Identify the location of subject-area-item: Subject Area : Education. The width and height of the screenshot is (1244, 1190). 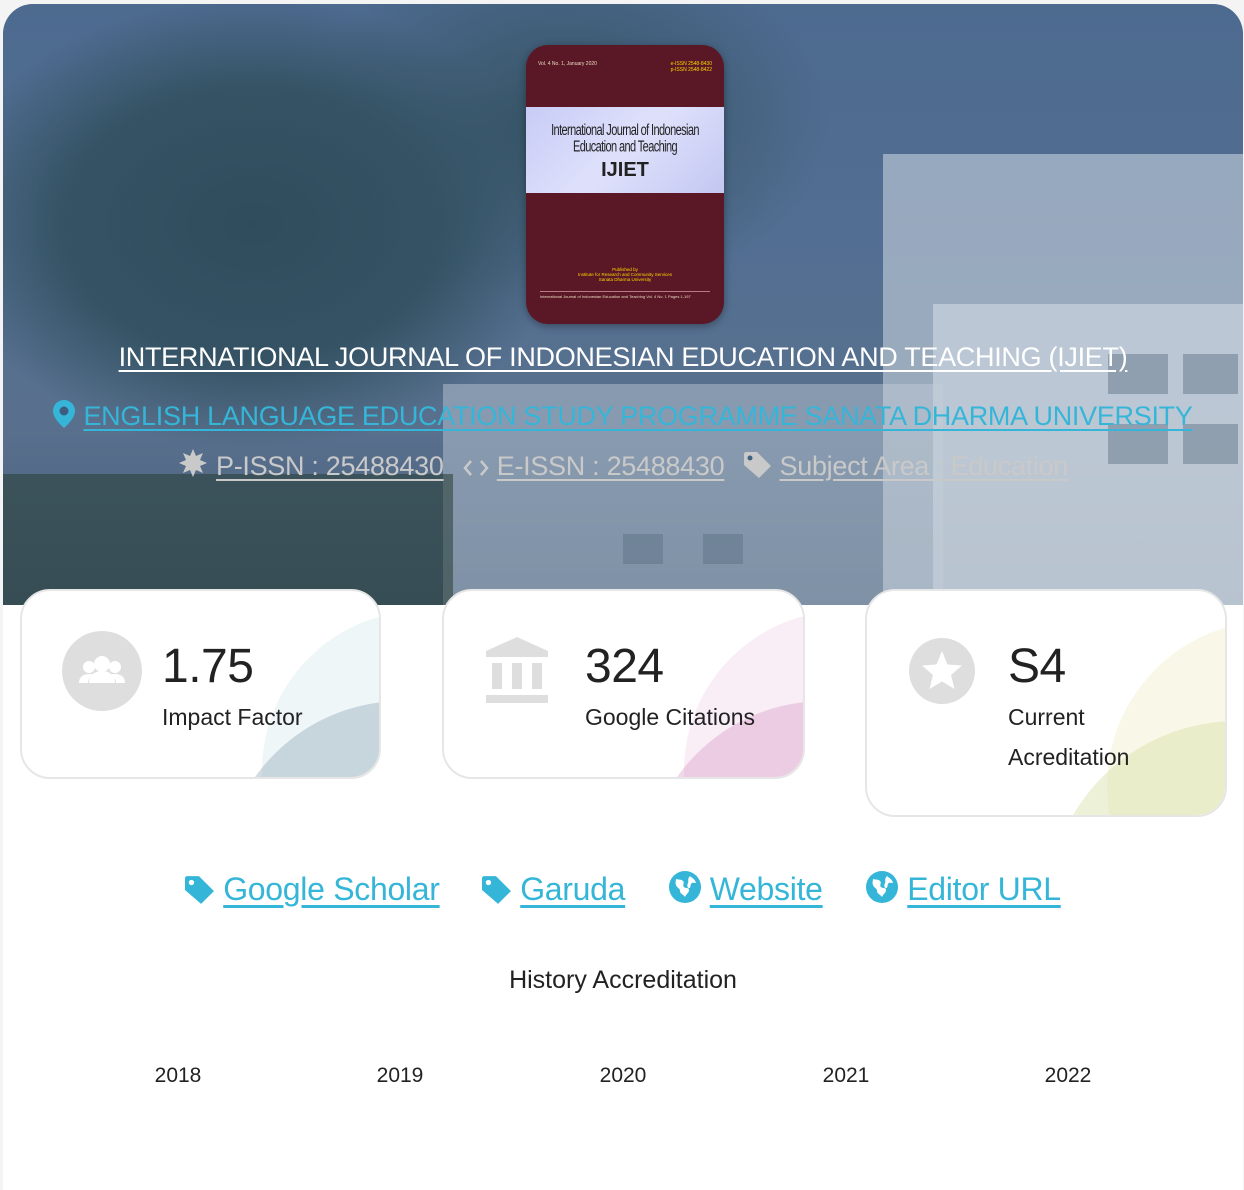
(906, 466).